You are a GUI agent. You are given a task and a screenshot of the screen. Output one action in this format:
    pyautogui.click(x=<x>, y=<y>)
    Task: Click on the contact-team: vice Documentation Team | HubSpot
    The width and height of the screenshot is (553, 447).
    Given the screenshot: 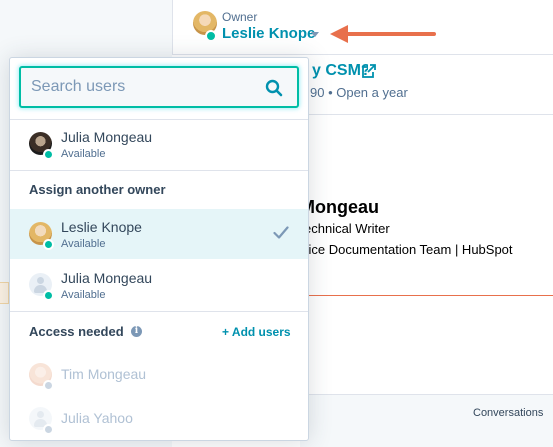 What is the action you would take?
    pyautogui.click(x=407, y=249)
    